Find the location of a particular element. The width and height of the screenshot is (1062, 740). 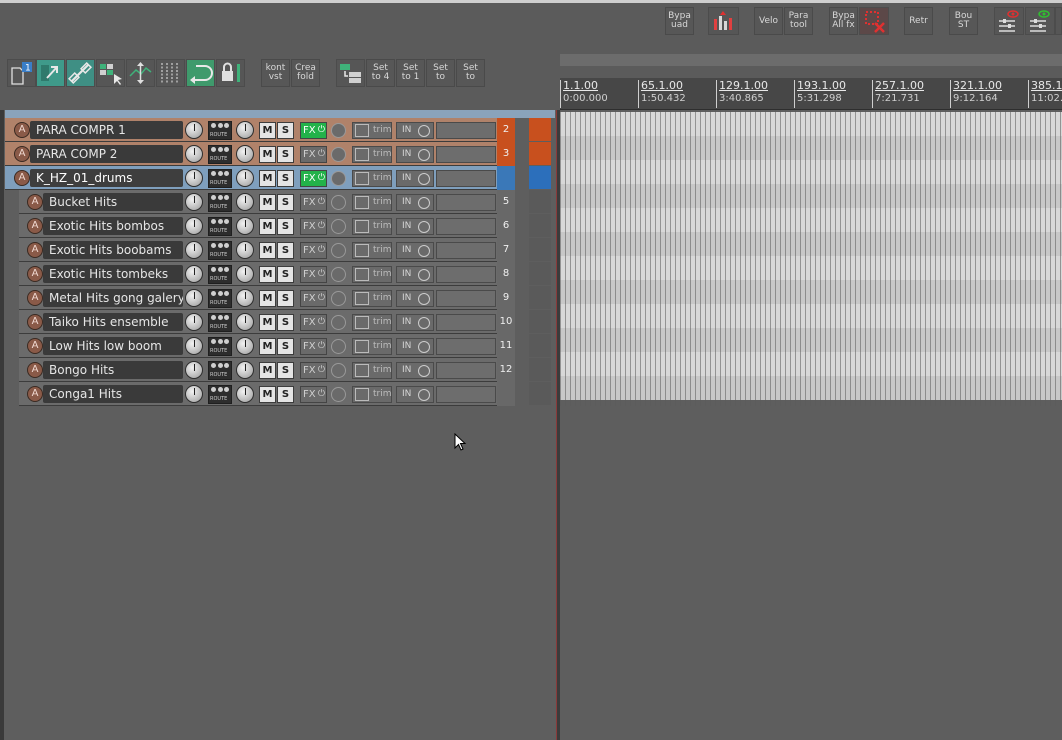

create-folder-button: Crea fold is located at coordinates (305, 73).